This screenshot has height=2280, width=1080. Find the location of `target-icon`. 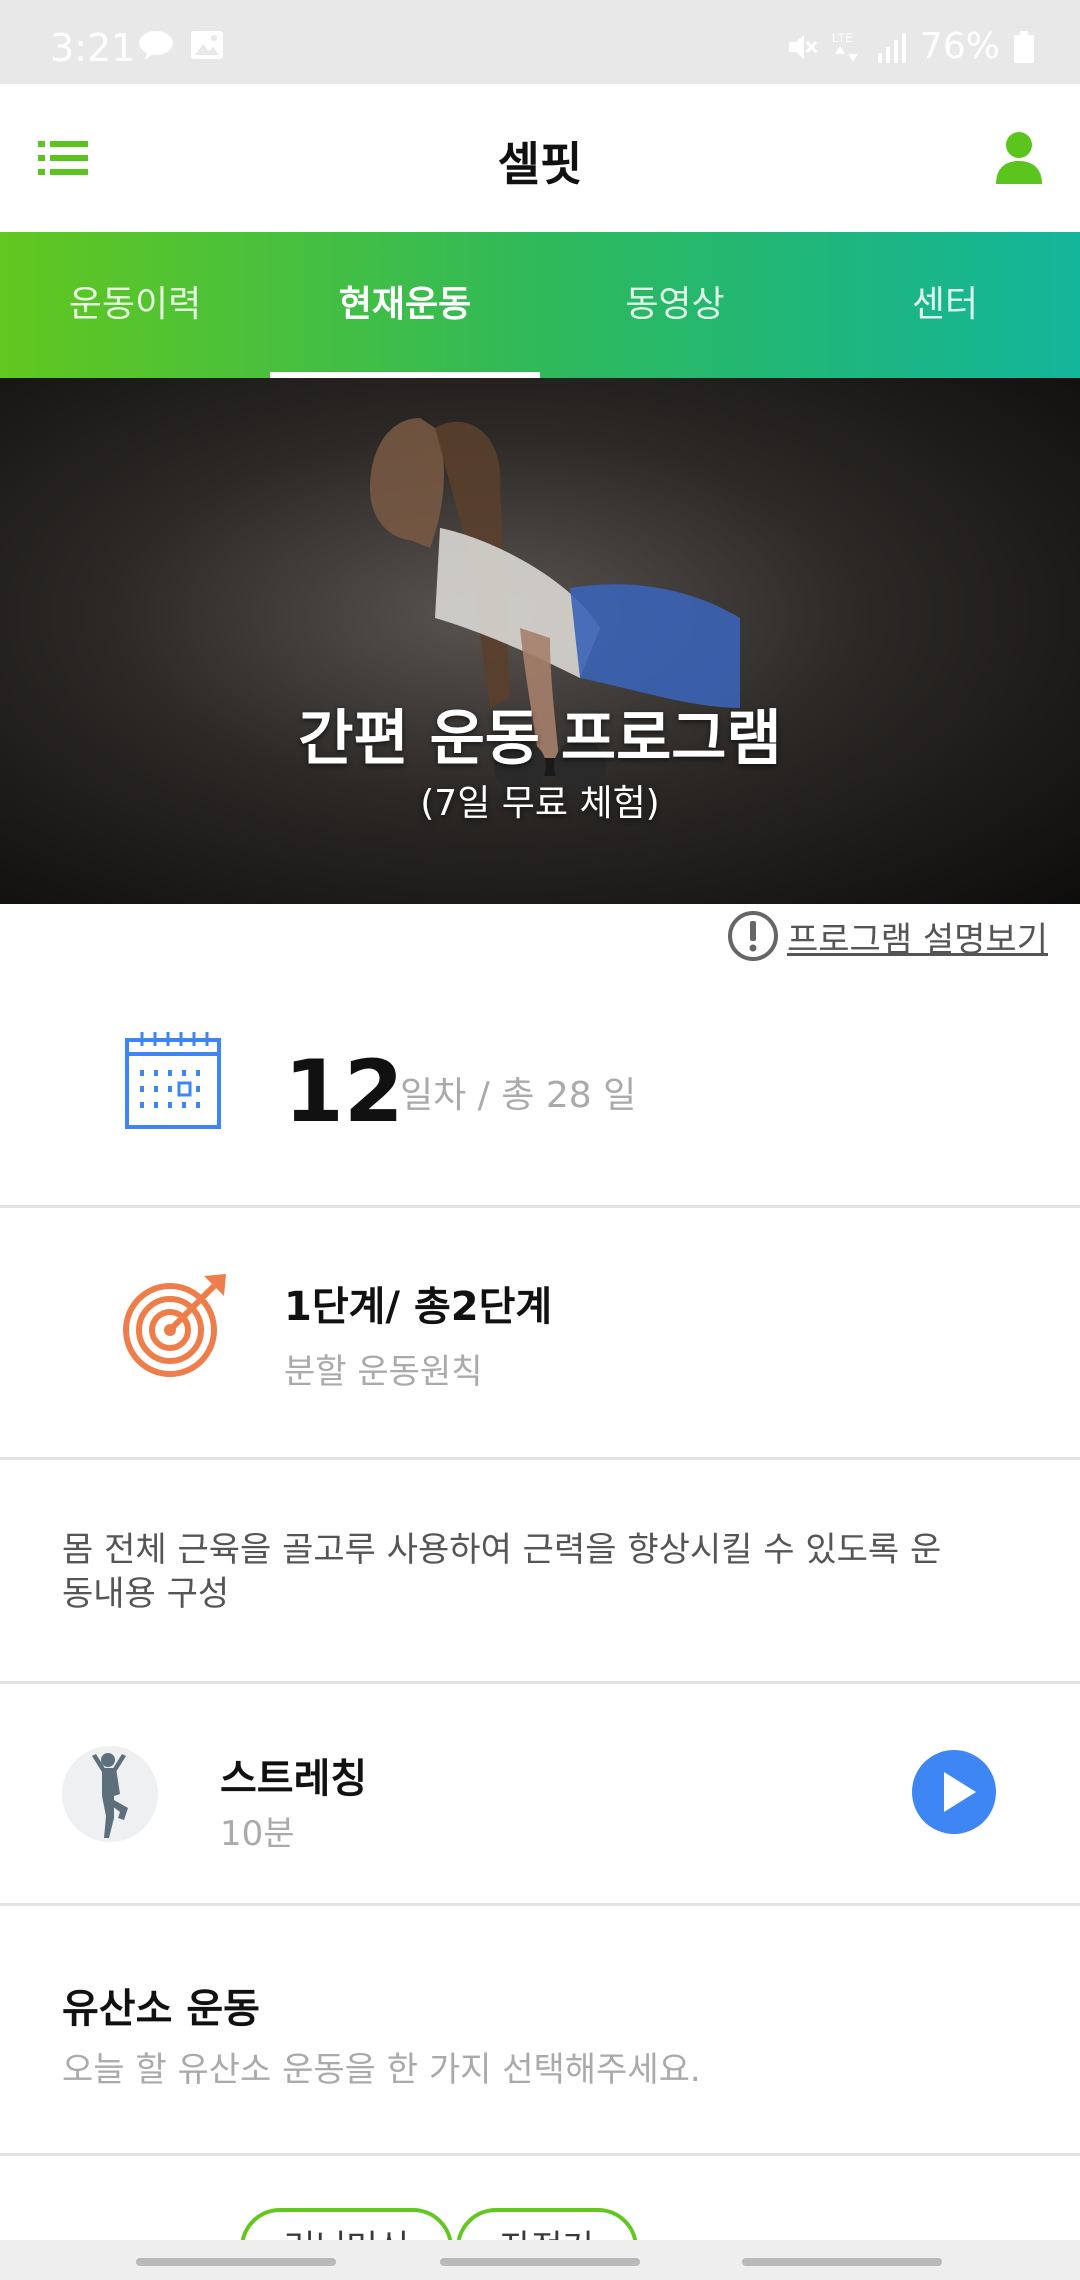

target-icon is located at coordinates (174, 1325).